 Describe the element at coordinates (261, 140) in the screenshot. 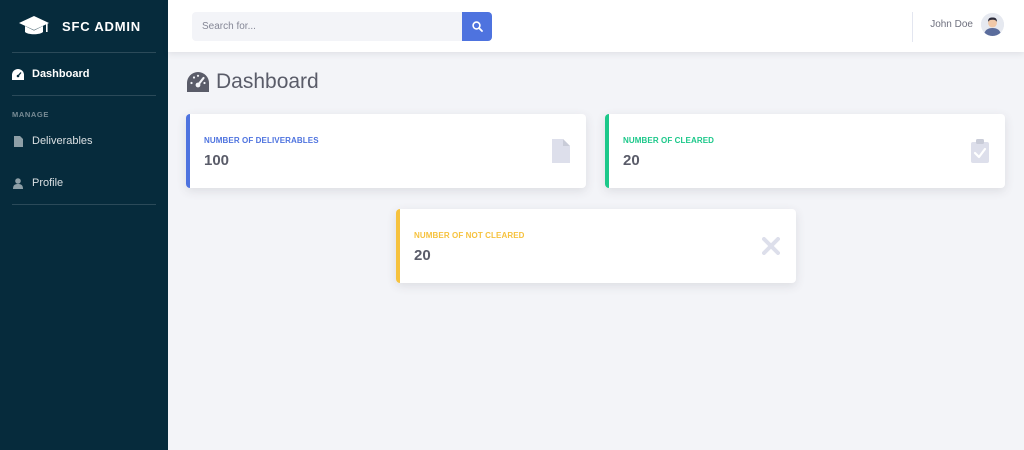

I see `card-label: NUMBER OF DELIVERABLES` at that location.